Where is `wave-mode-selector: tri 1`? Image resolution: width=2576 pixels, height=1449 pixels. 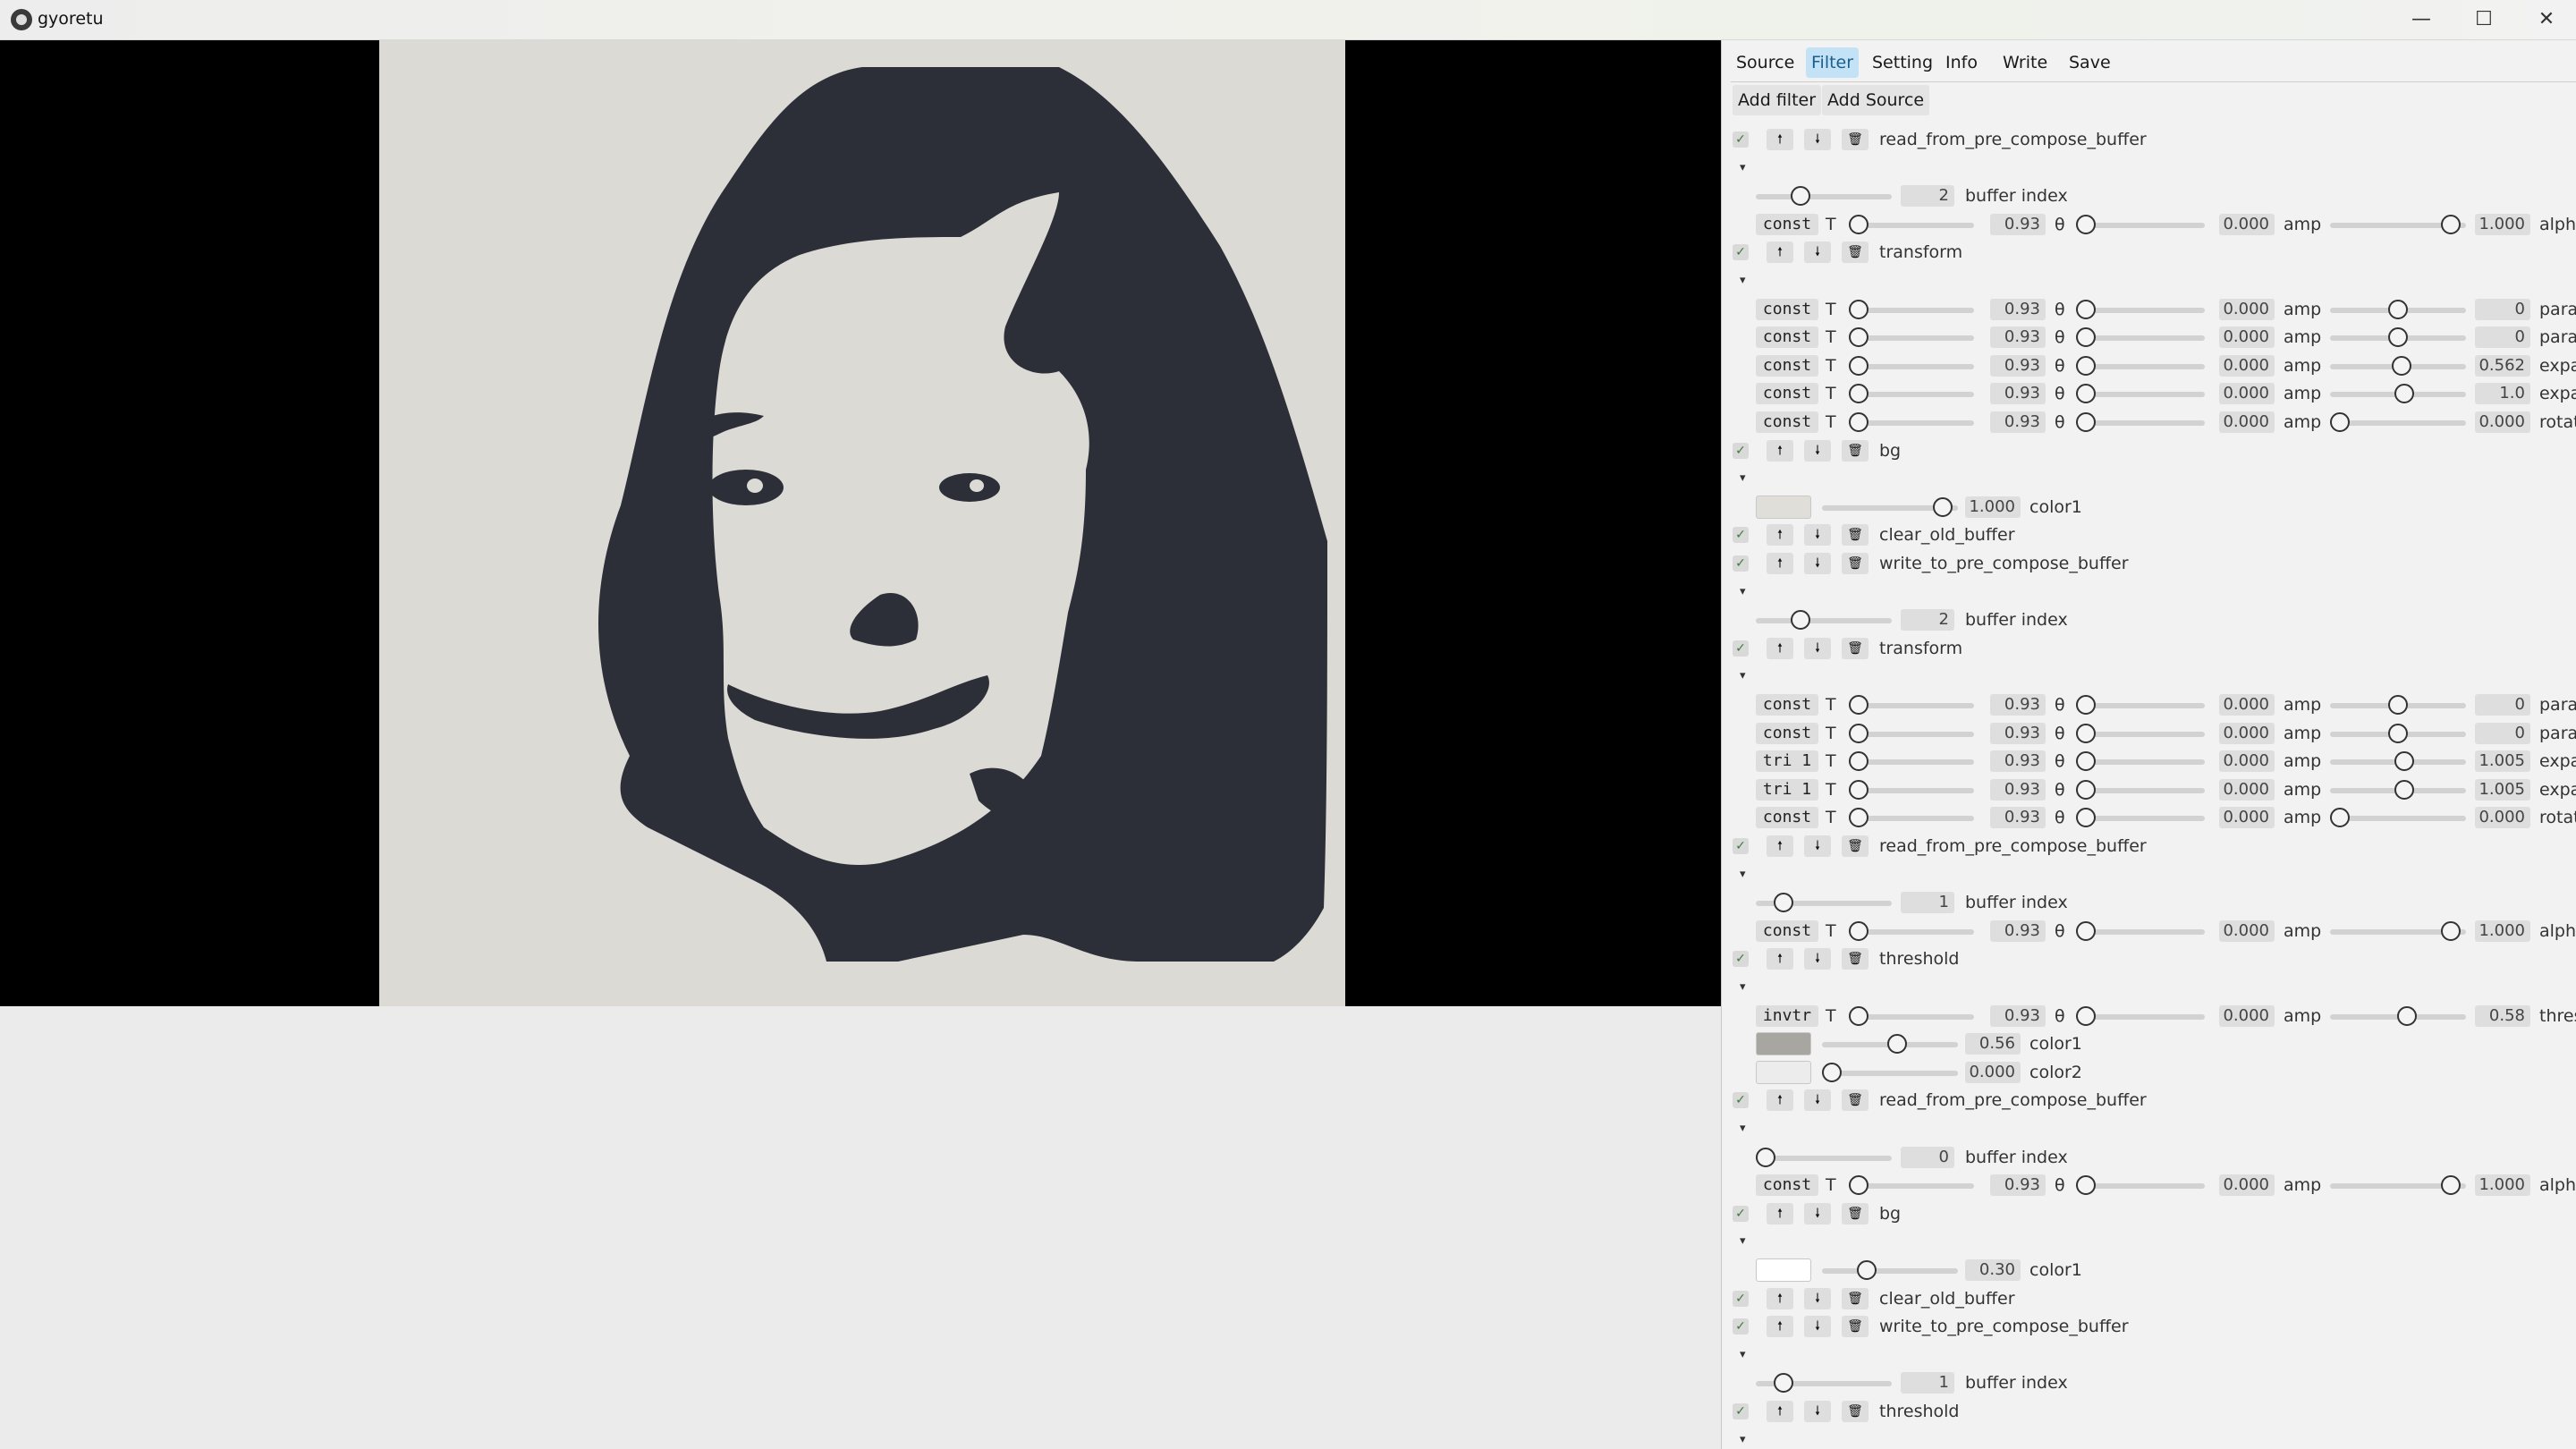 wave-mode-selector: tri 1 is located at coordinates (1787, 761).